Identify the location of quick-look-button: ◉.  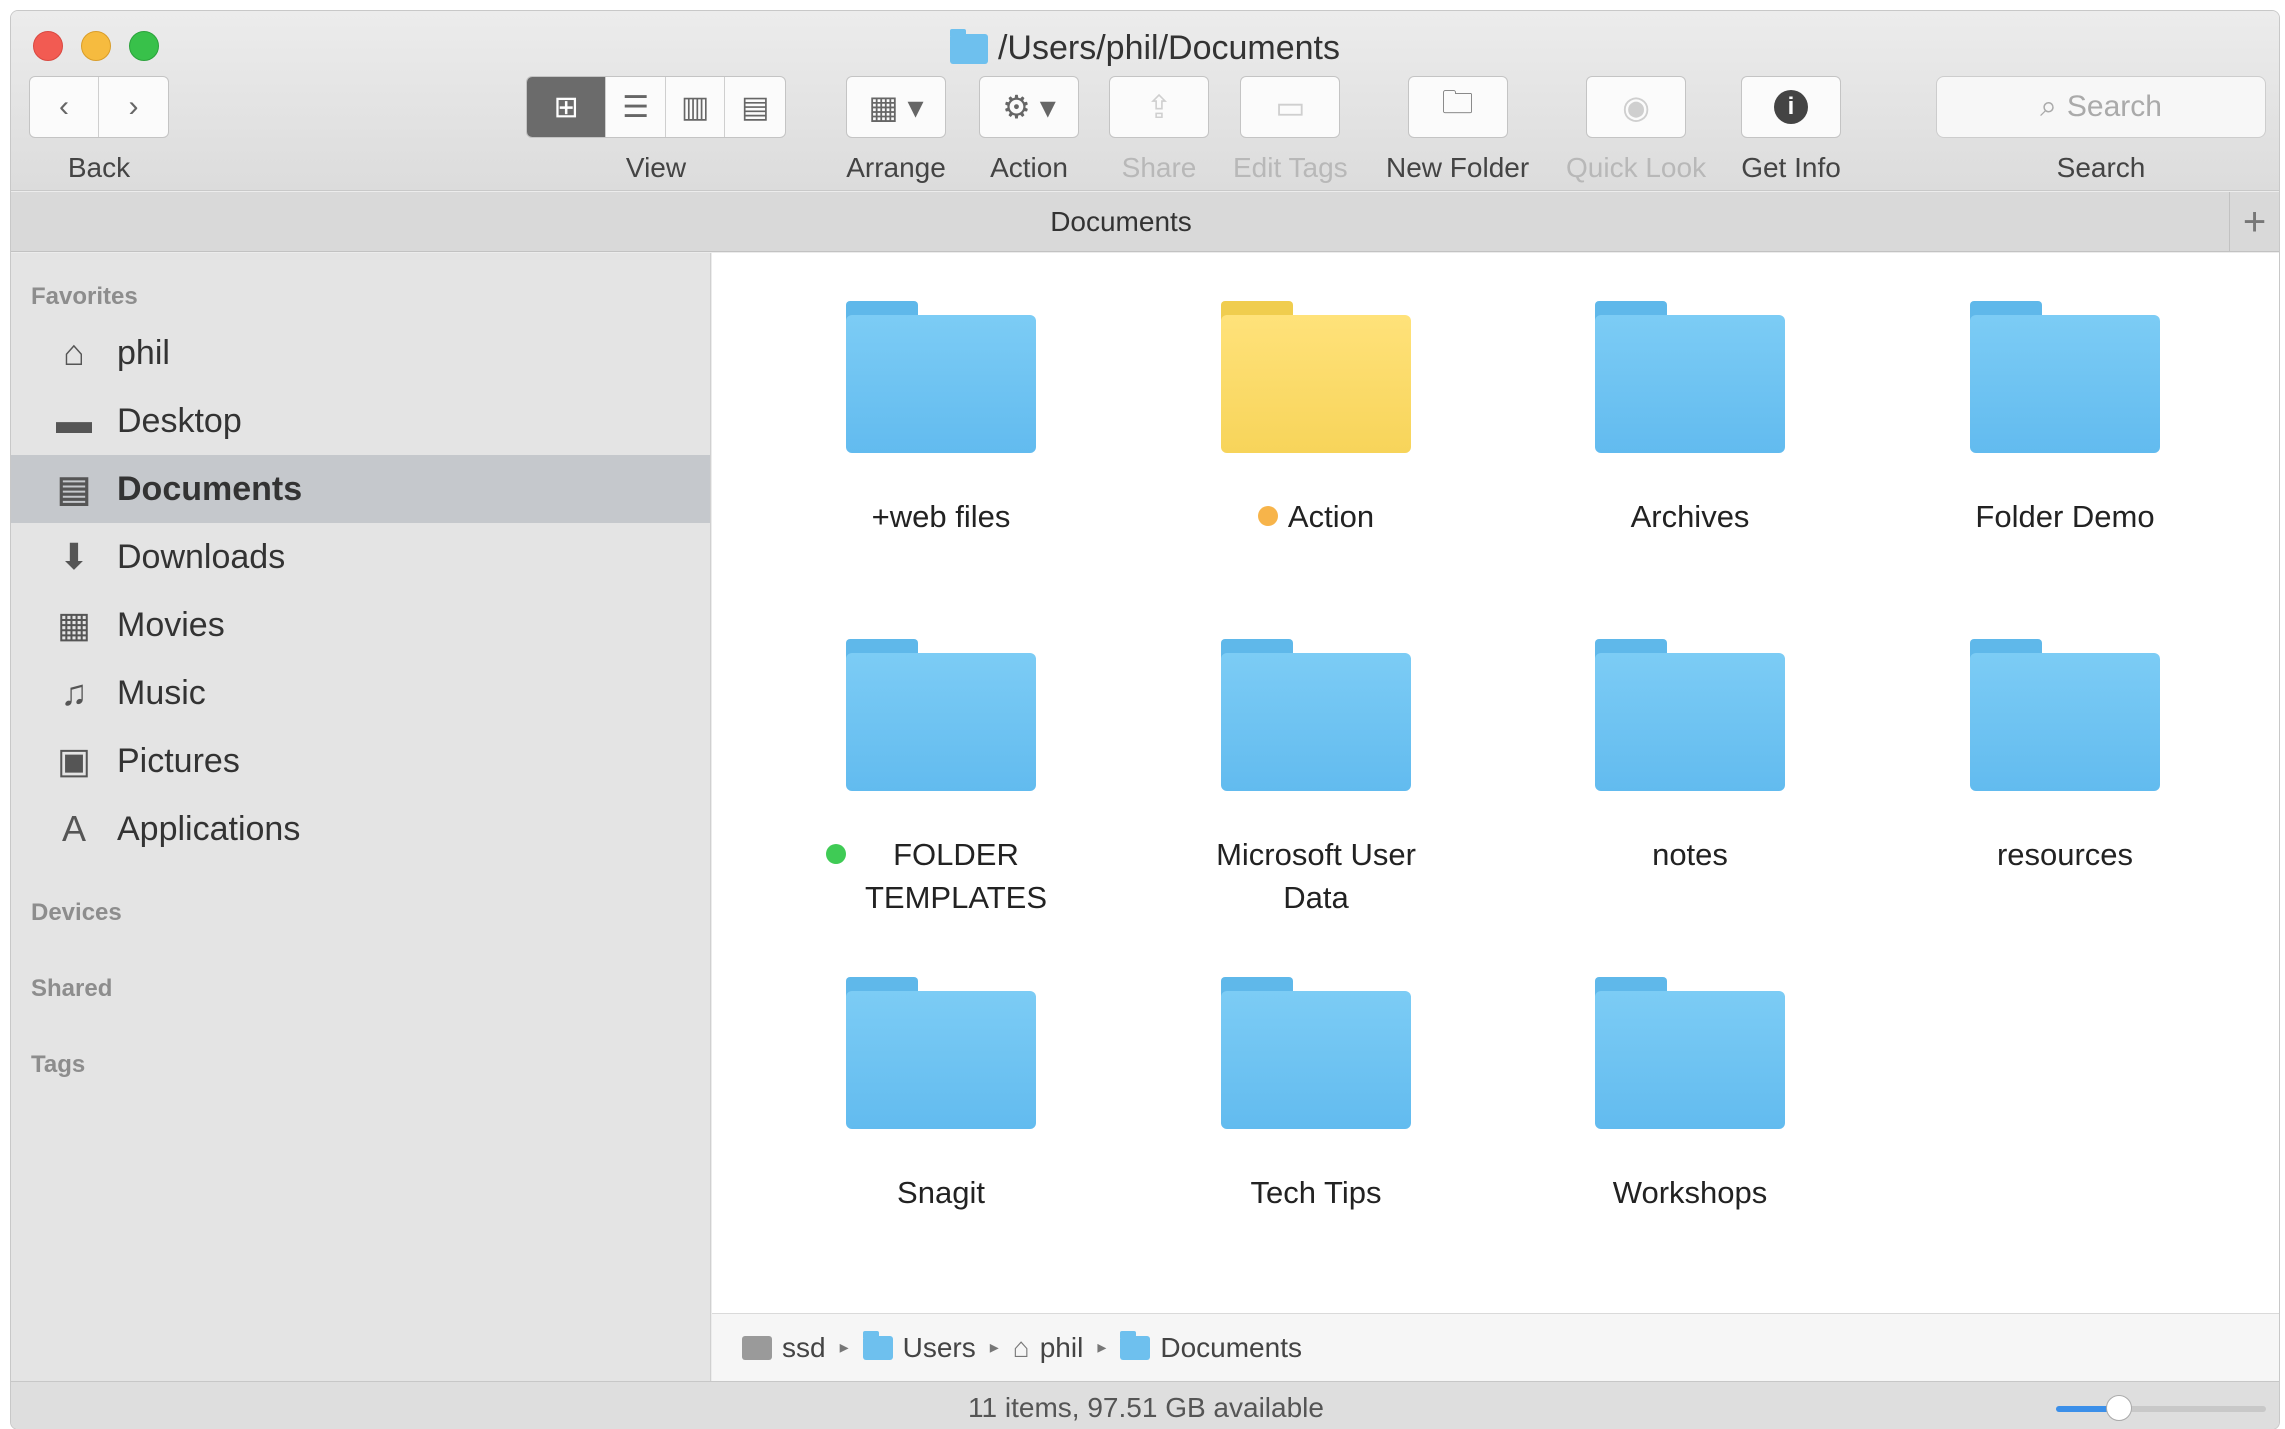
(1636, 107).